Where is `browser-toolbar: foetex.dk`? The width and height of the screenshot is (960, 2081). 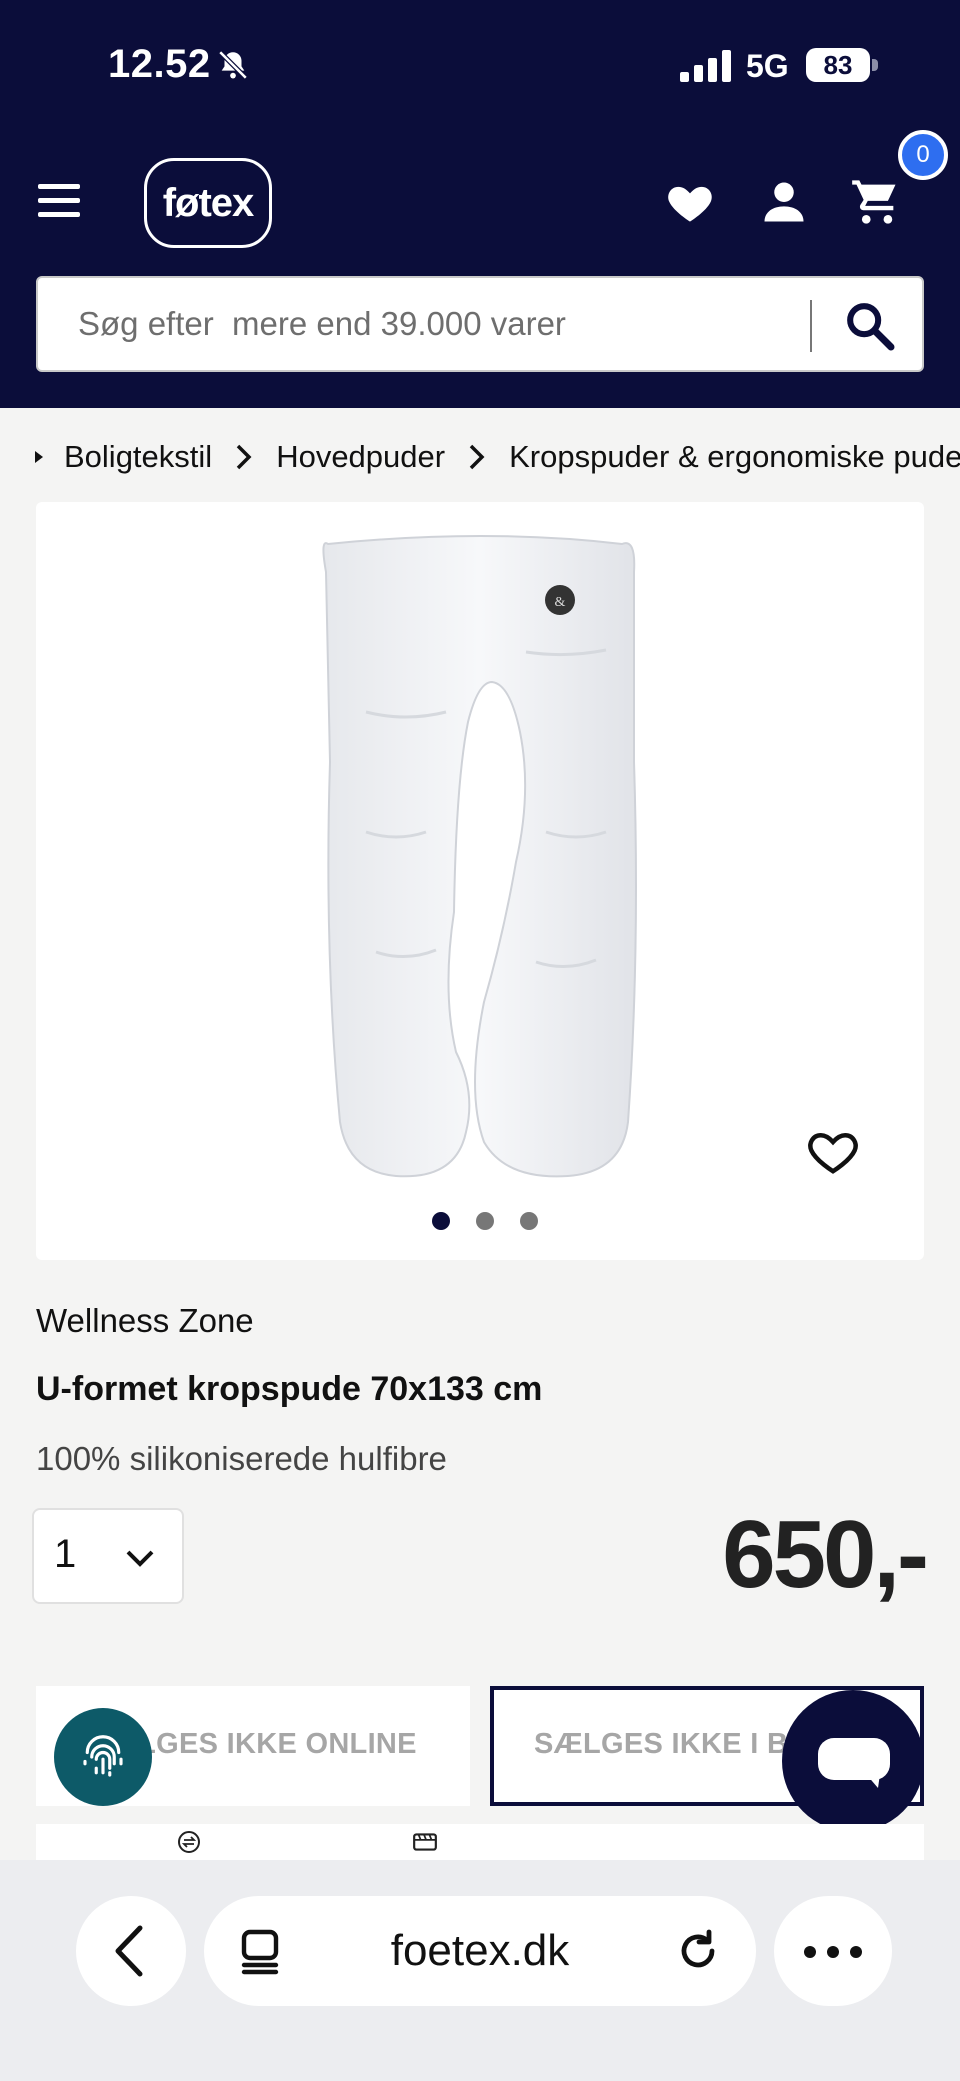
browser-toolbar: foetex.dk is located at coordinates (480, 1970).